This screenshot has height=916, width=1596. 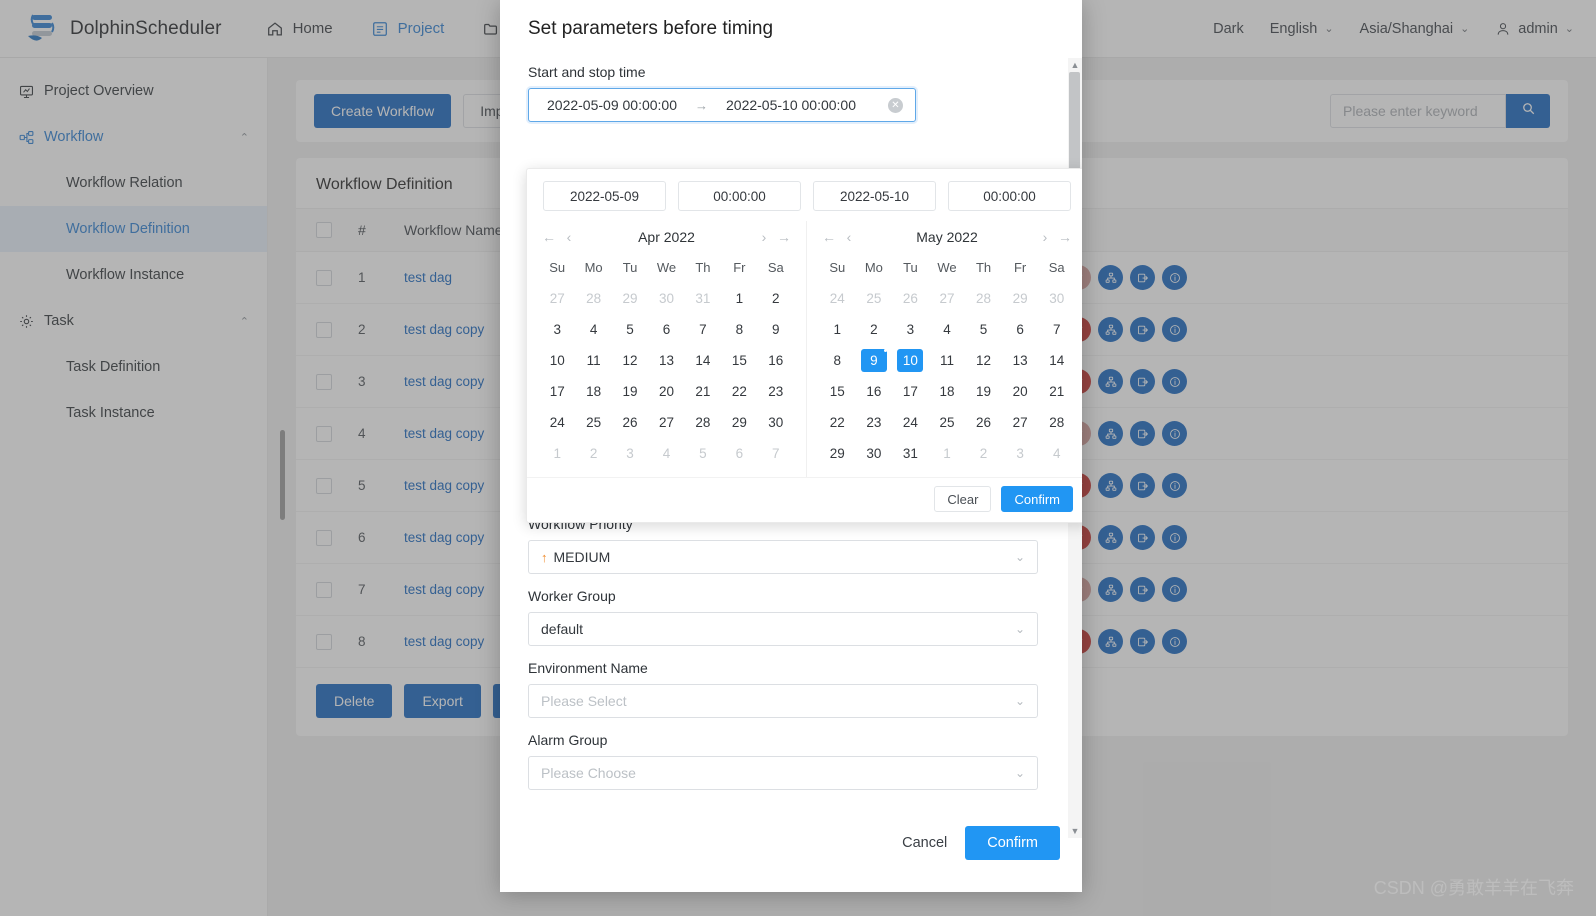 What do you see at coordinates (874, 196) in the screenshot?
I see `picker-end-date-input: 2022-05-10` at bounding box center [874, 196].